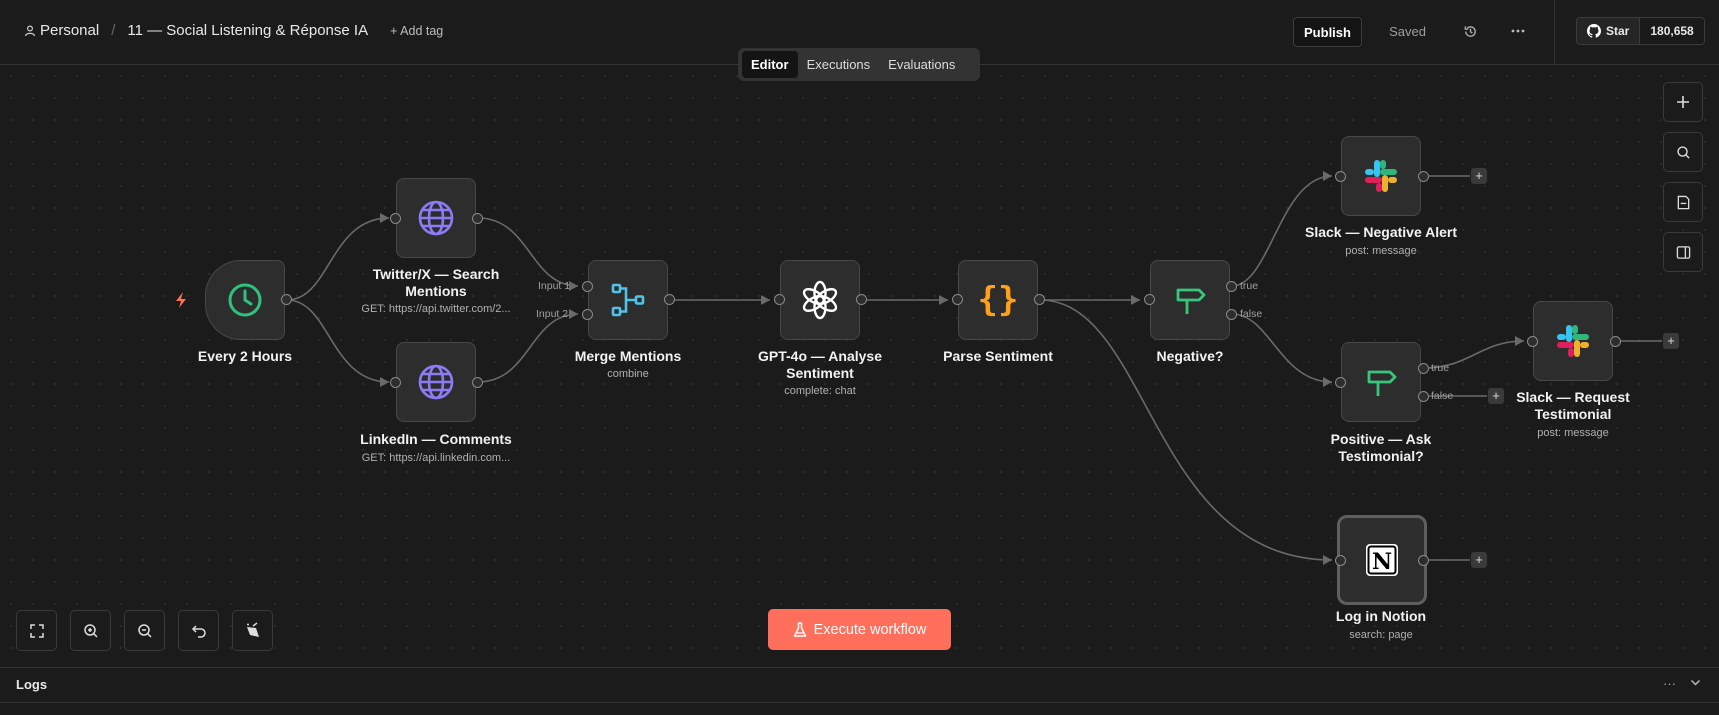 The height and width of the screenshot is (715, 1719). What do you see at coordinates (1518, 31) in the screenshot?
I see `more-options-icon` at bounding box center [1518, 31].